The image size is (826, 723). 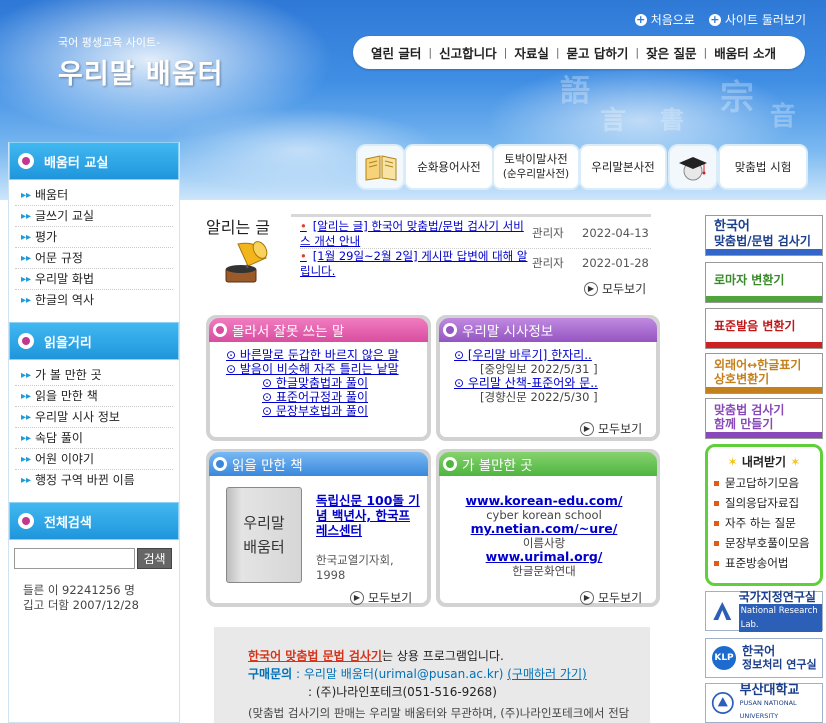 What do you see at coordinates (94, 216) in the screenshot?
I see `sidebar-item-writing: ▸▸ 글쓰기 교실` at bounding box center [94, 216].